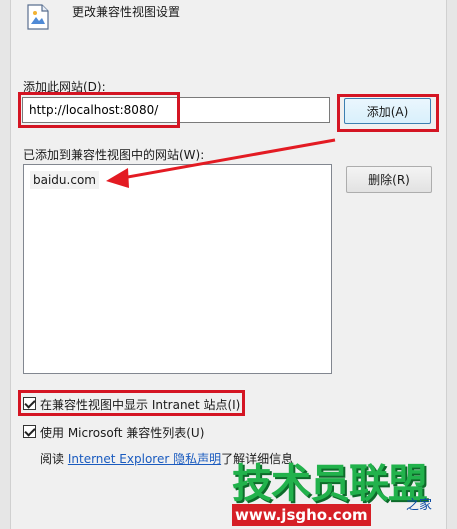  I want to click on site-list-item: baidu.com, so click(64, 180).